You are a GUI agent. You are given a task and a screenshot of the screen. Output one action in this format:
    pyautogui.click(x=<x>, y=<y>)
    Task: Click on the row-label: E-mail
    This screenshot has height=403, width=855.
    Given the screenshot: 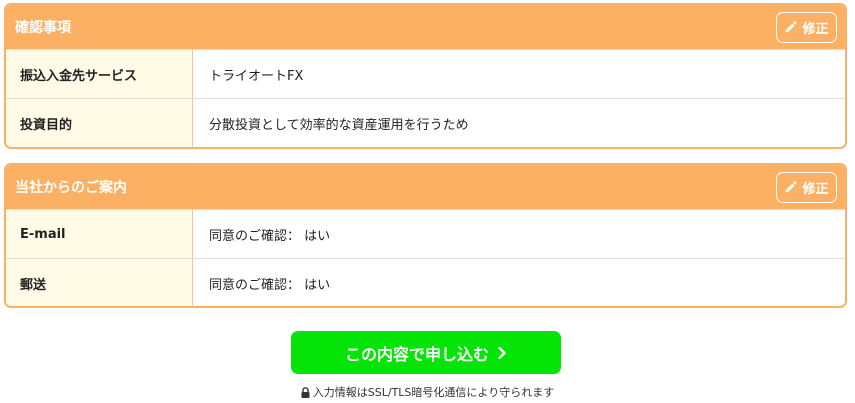 What is the action you would take?
    pyautogui.click(x=99, y=234)
    